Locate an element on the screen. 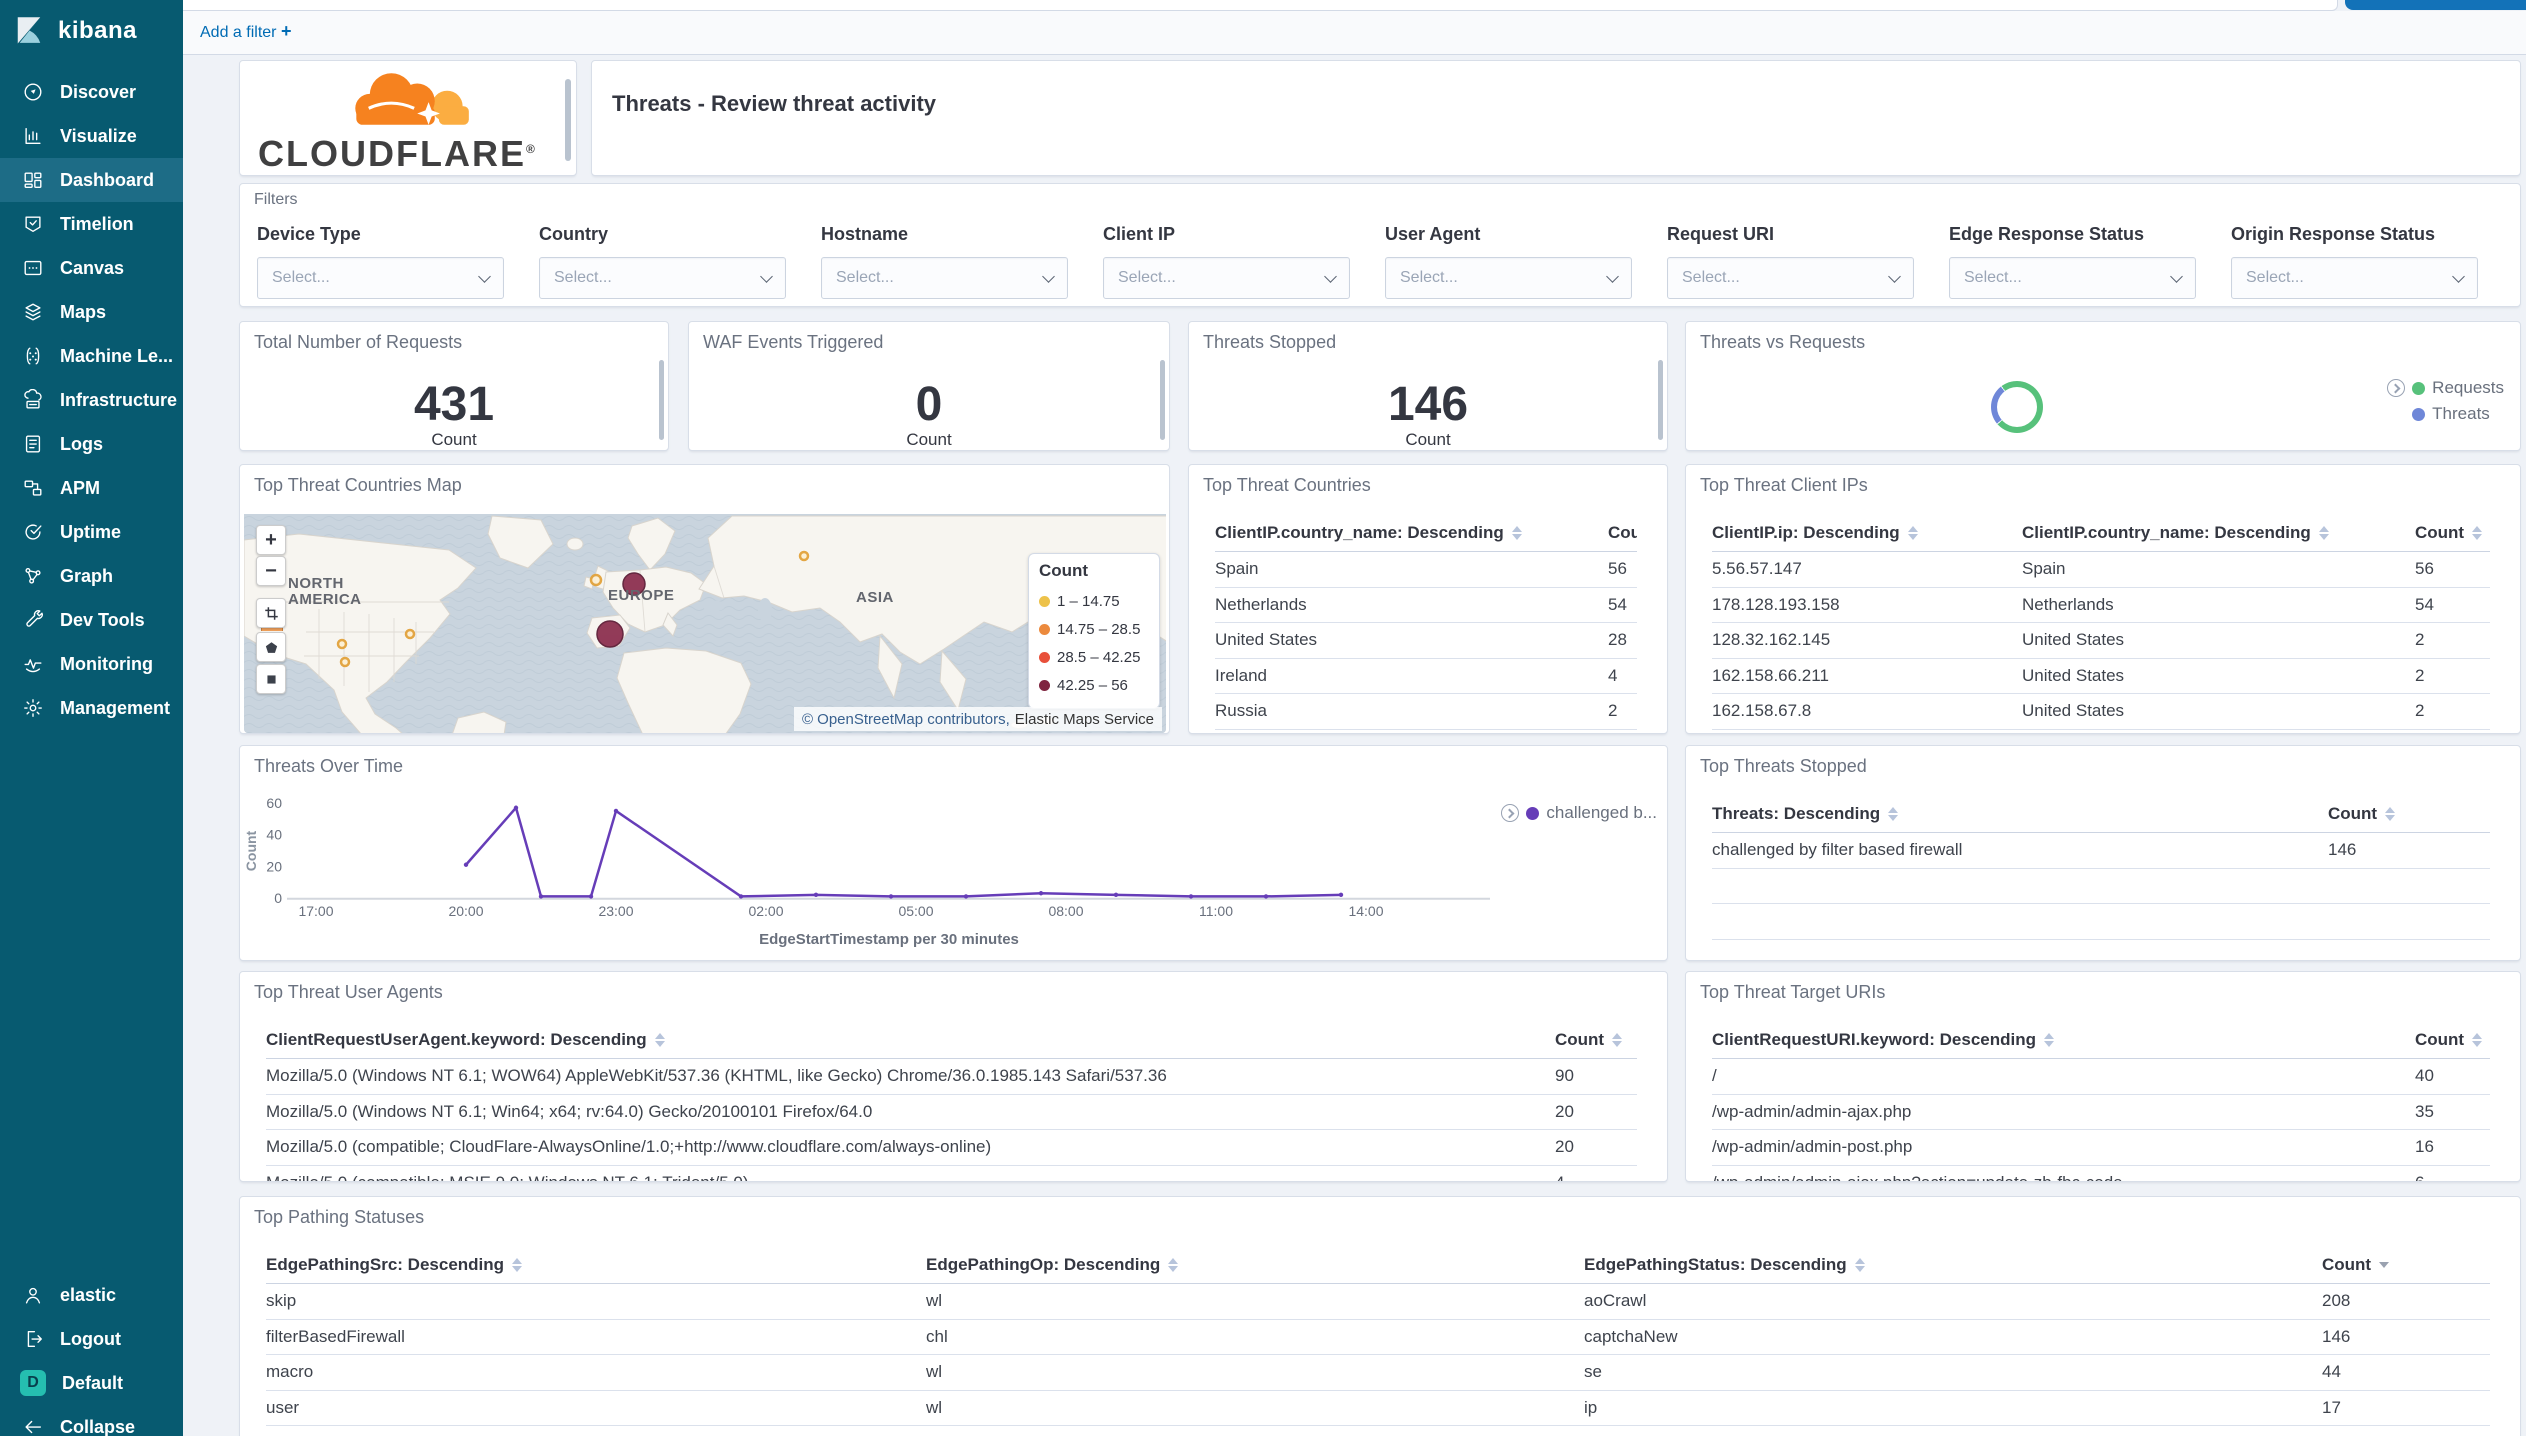  sidebar-item-visualize: Visualize is located at coordinates (91, 136).